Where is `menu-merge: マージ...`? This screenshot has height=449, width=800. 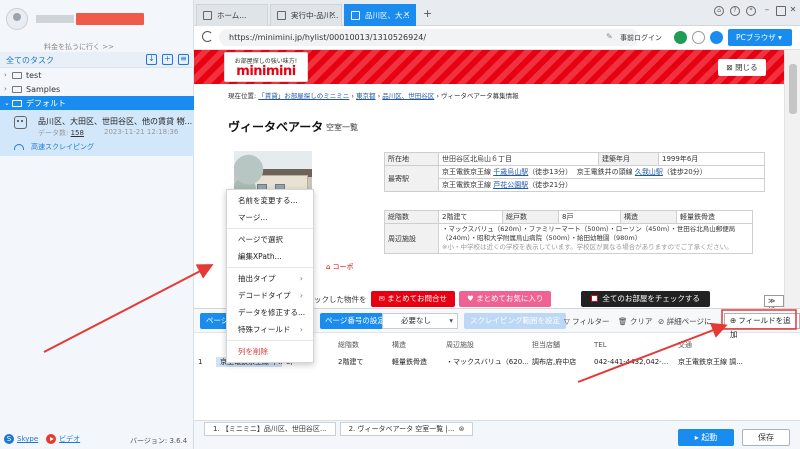 menu-merge: マージ... is located at coordinates (270, 217).